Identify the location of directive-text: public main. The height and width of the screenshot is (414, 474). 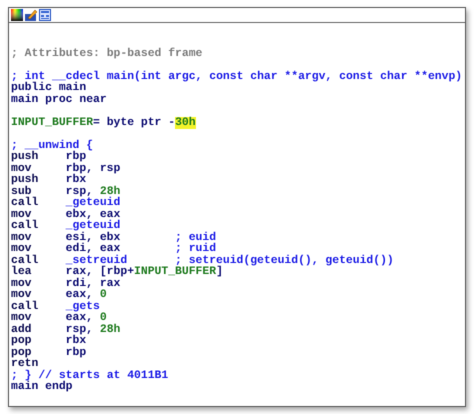
(48, 88).